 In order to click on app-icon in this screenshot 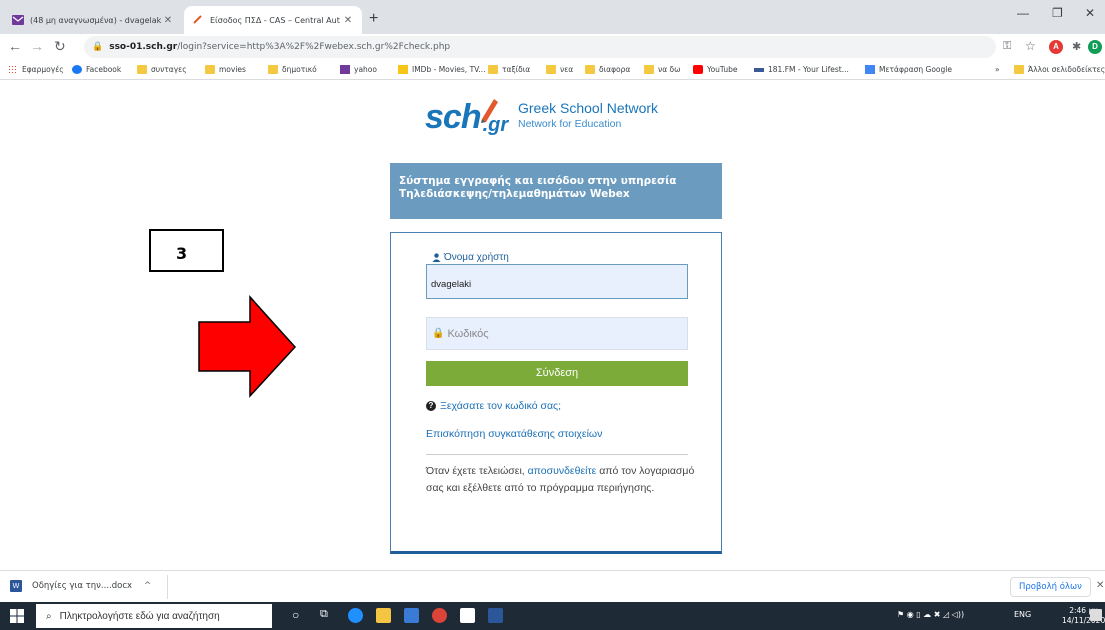, I will do `click(411, 615)`.